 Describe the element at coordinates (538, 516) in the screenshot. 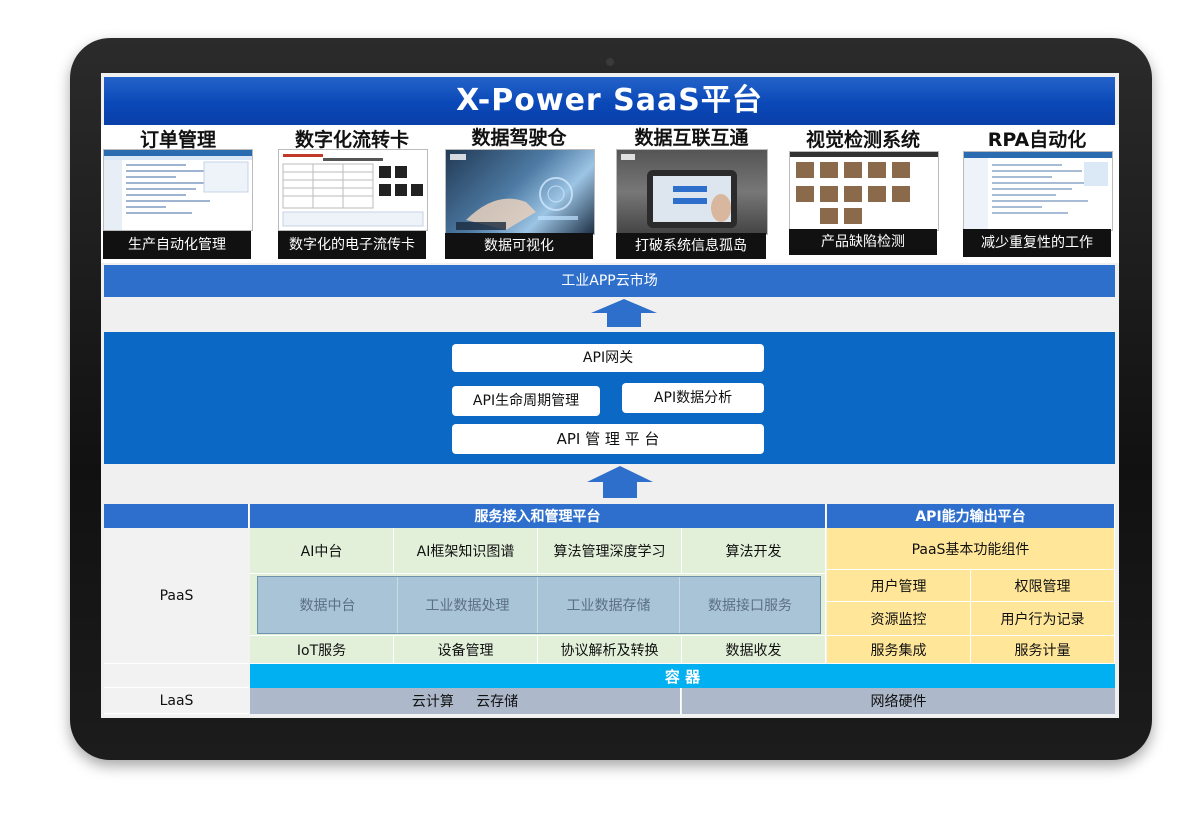

I see `service-platform-header: 服务接入和管理平台` at that location.